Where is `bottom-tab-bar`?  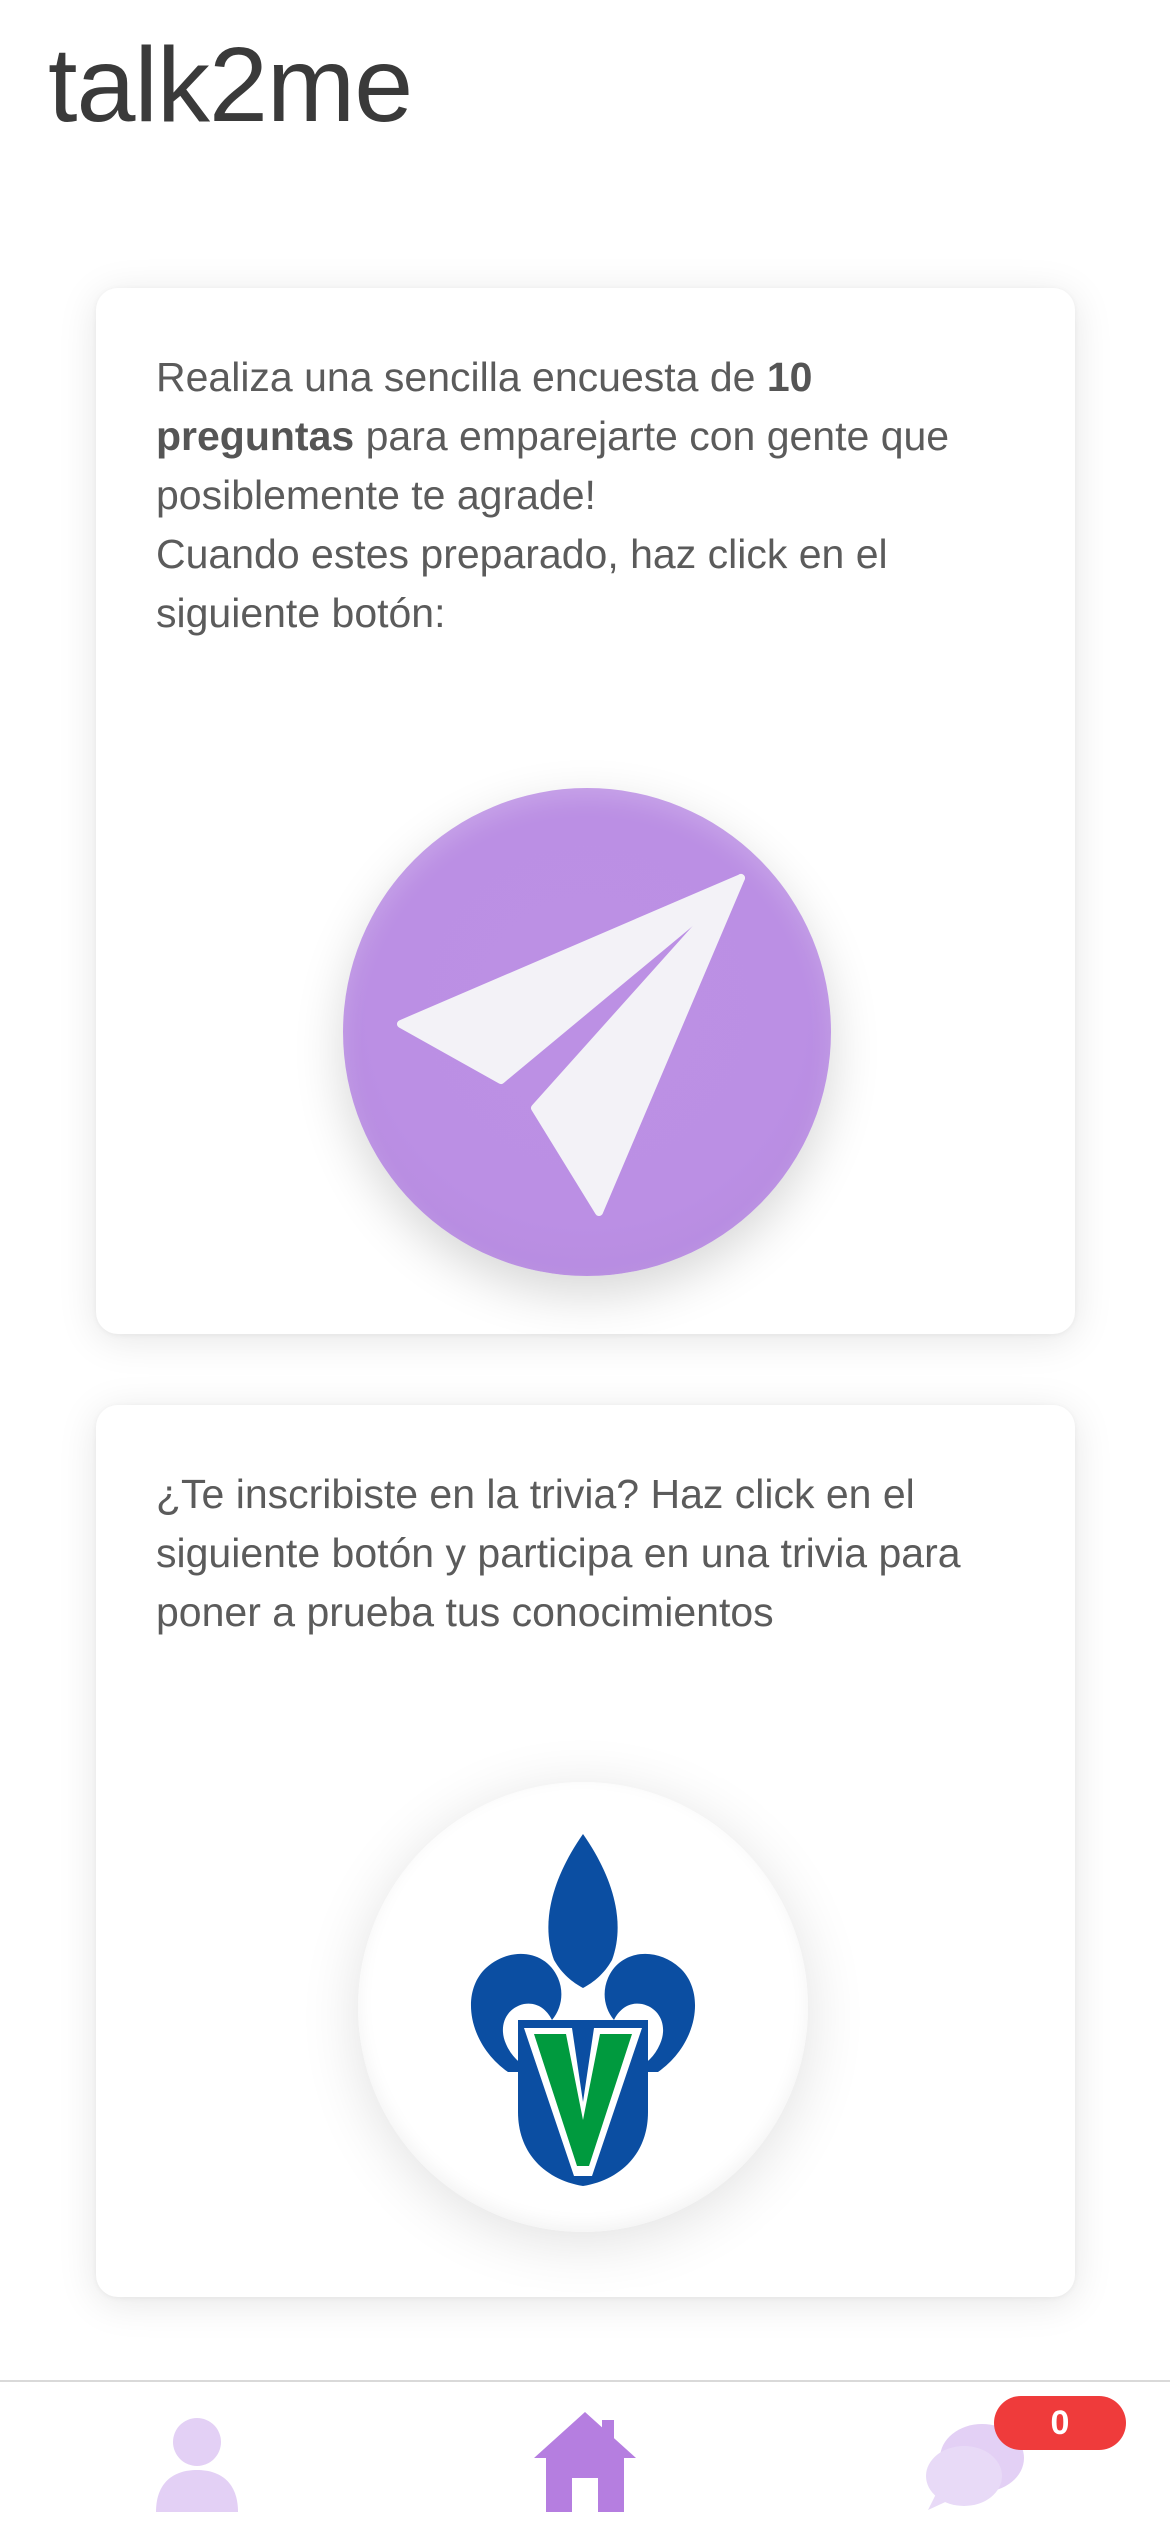 bottom-tab-bar is located at coordinates (585, 2456).